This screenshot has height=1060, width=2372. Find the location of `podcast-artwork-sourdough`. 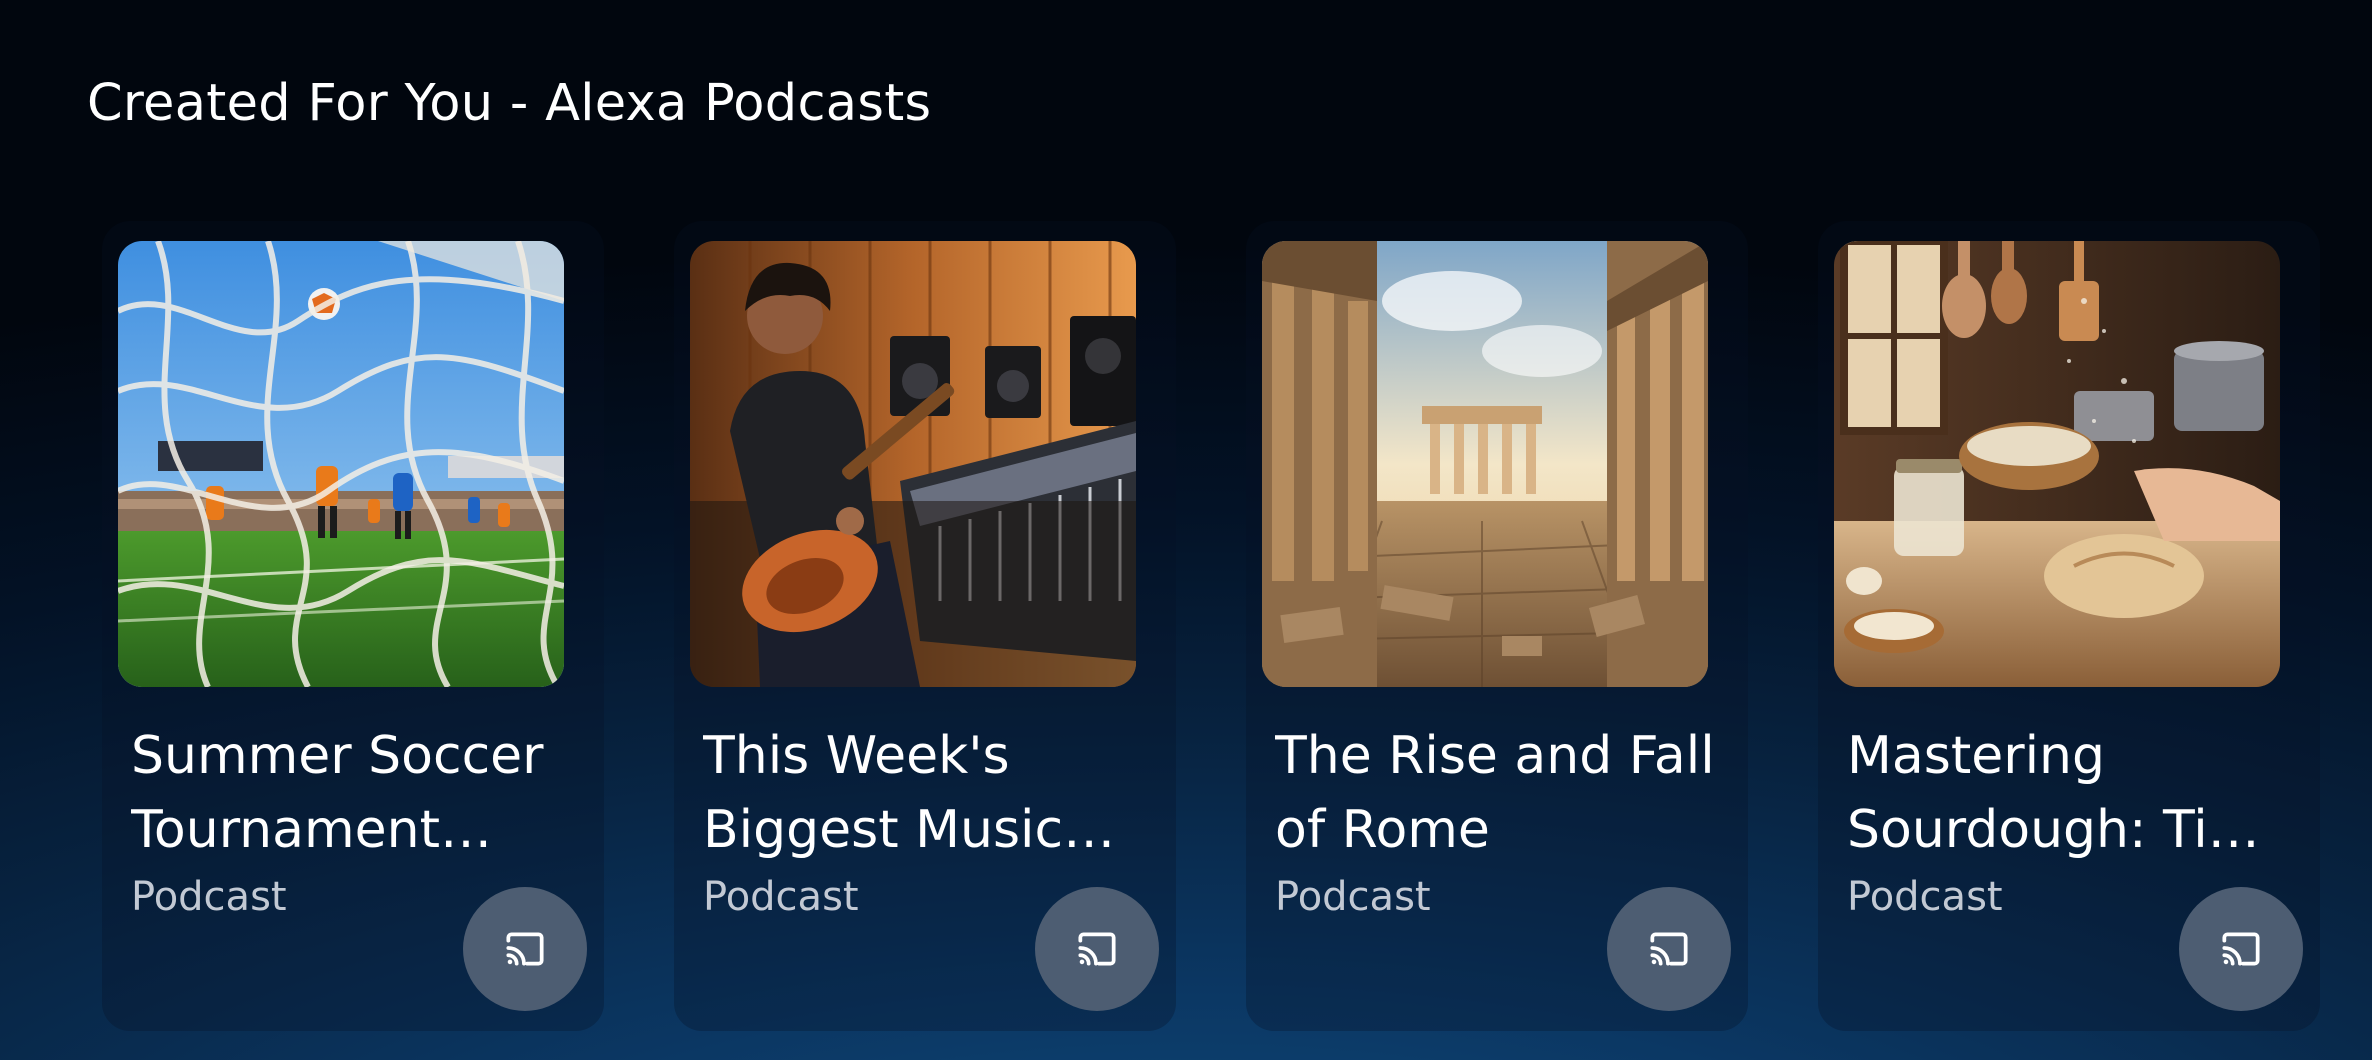

podcast-artwork-sourdough is located at coordinates (2057, 464).